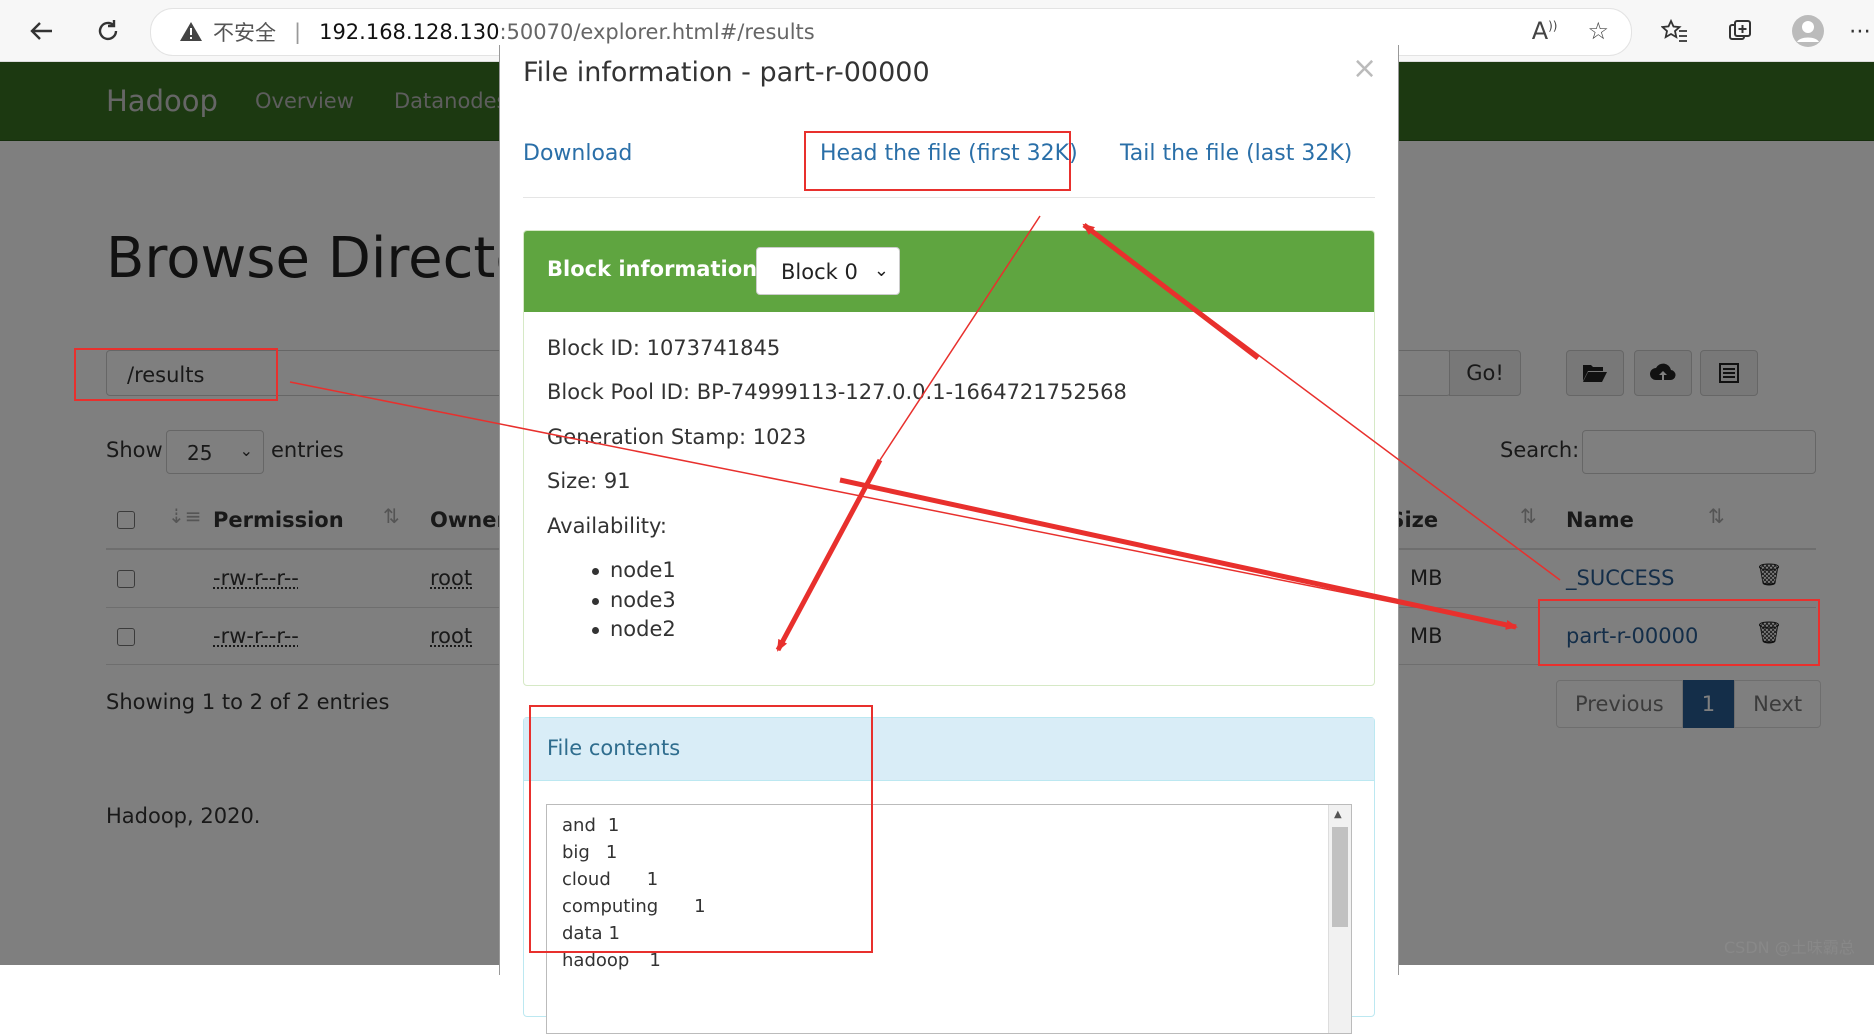 The width and height of the screenshot is (1874, 1034). I want to click on profile-avatar-icon, so click(1808, 31).